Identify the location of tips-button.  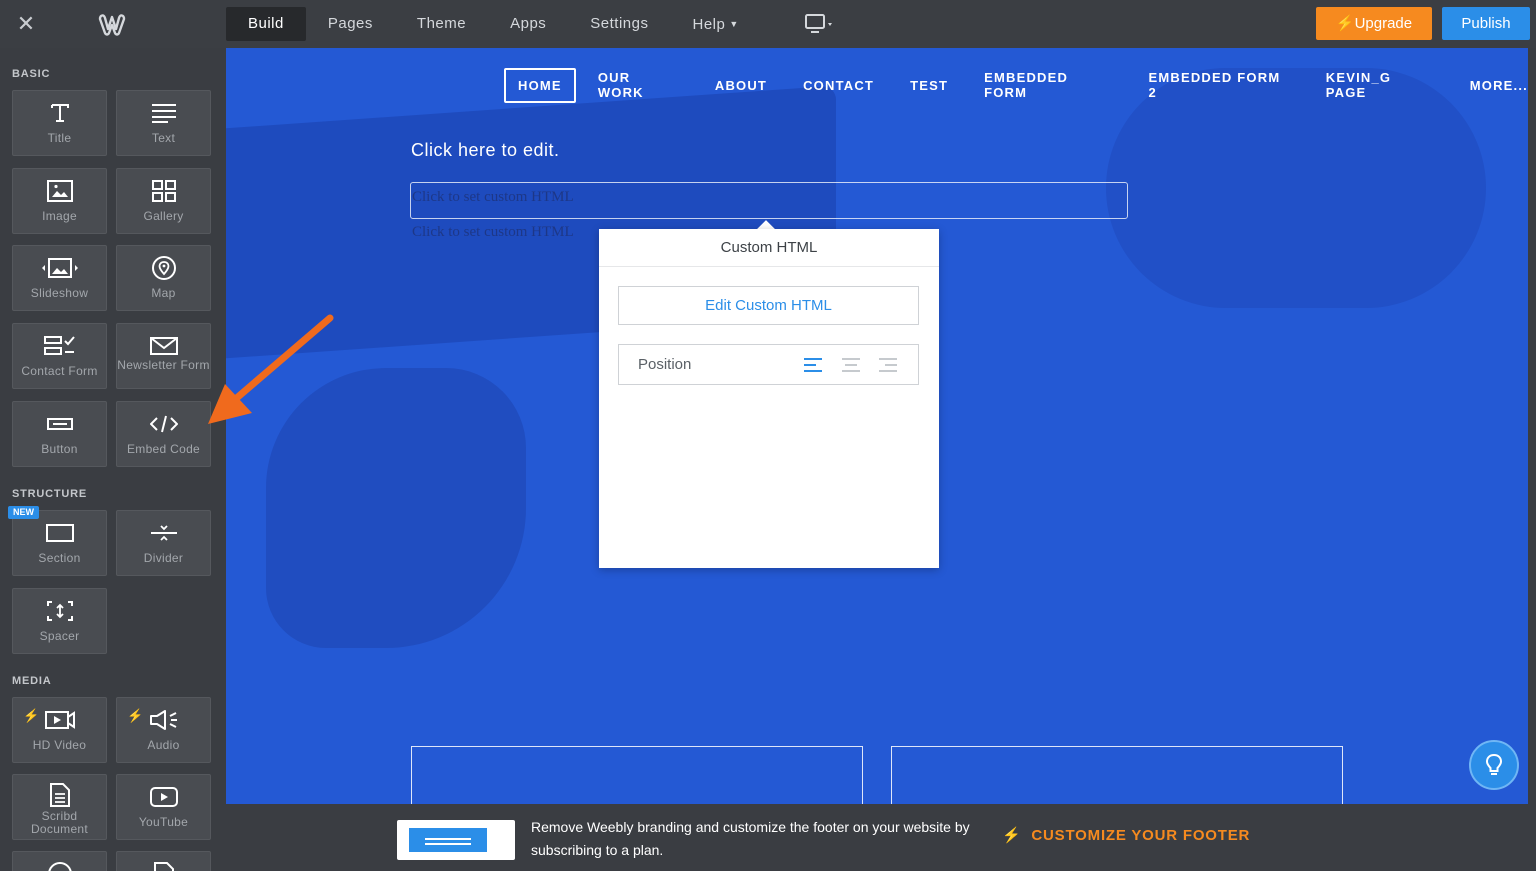
(1494, 765).